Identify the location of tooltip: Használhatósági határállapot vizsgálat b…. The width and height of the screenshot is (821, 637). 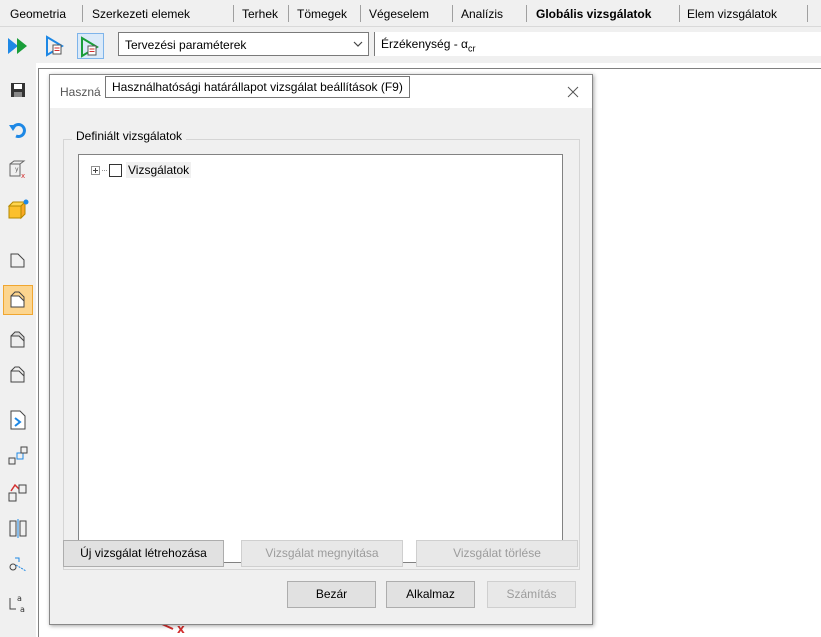
(257, 87).